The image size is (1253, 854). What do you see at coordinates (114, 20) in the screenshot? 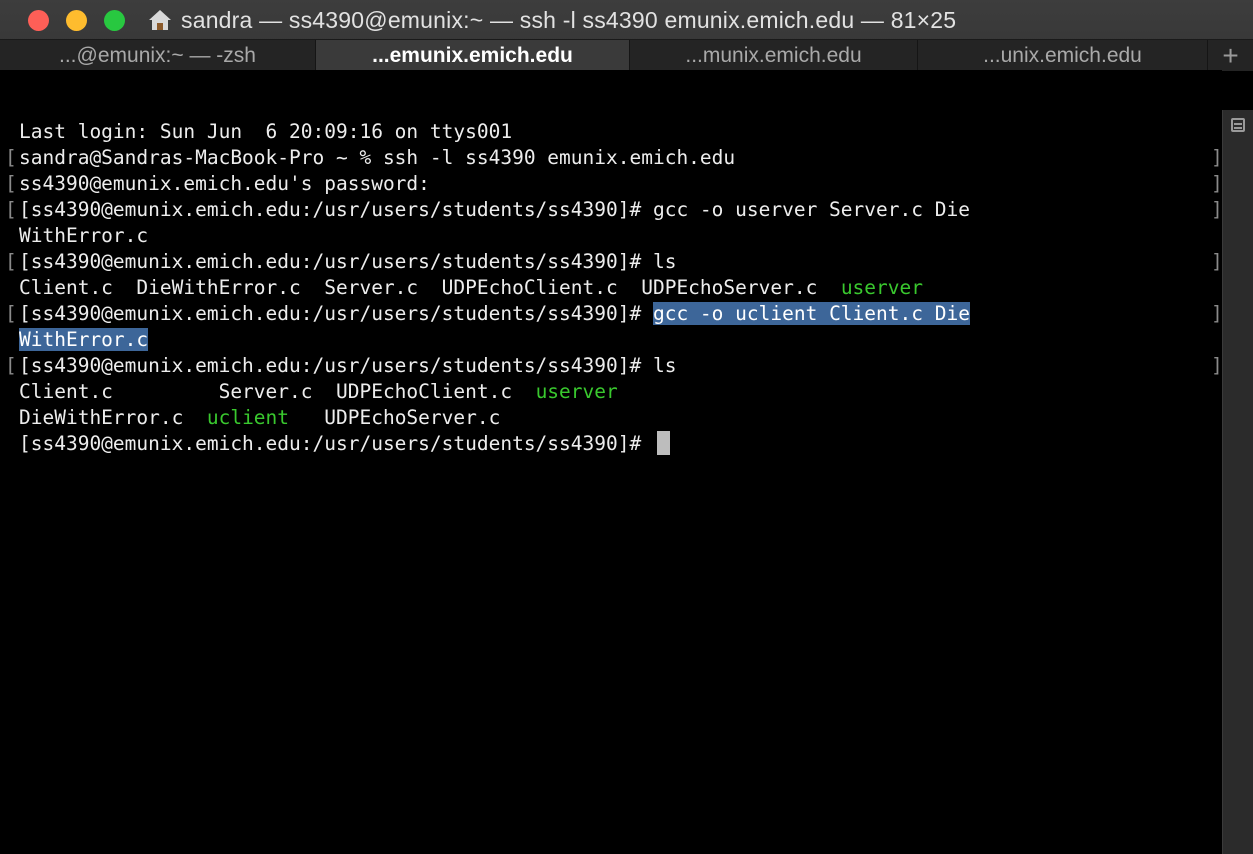
I see `maximize-button` at bounding box center [114, 20].